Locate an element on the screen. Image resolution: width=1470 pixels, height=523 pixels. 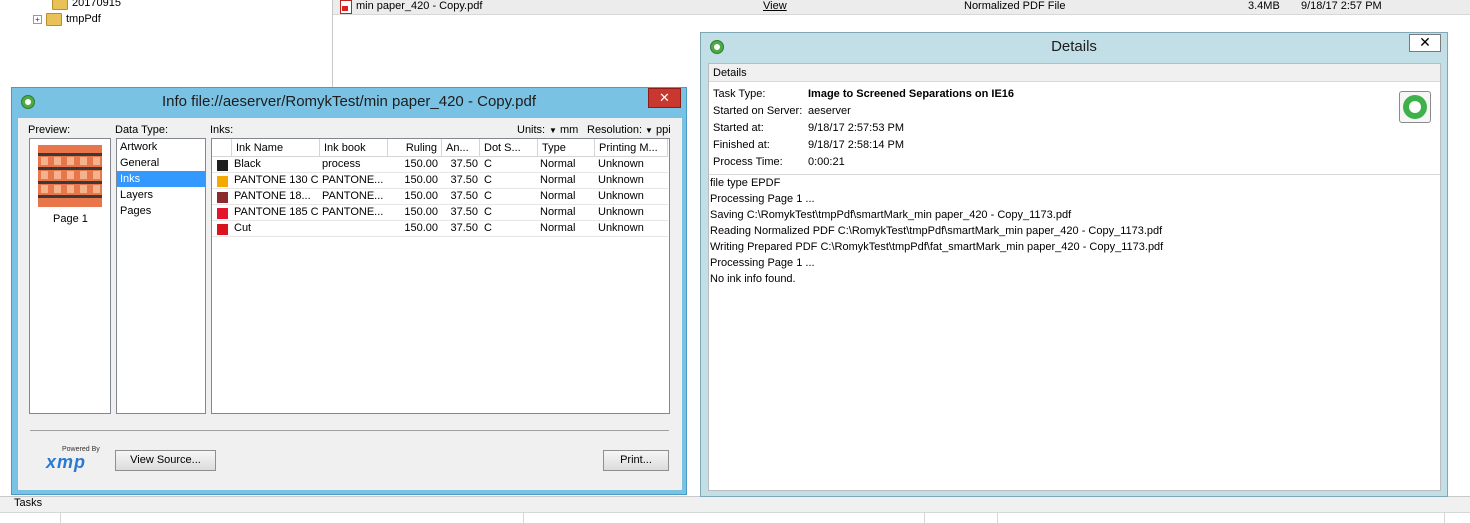
field-value-started-on-server: aeserver is located at coordinates (829, 111).